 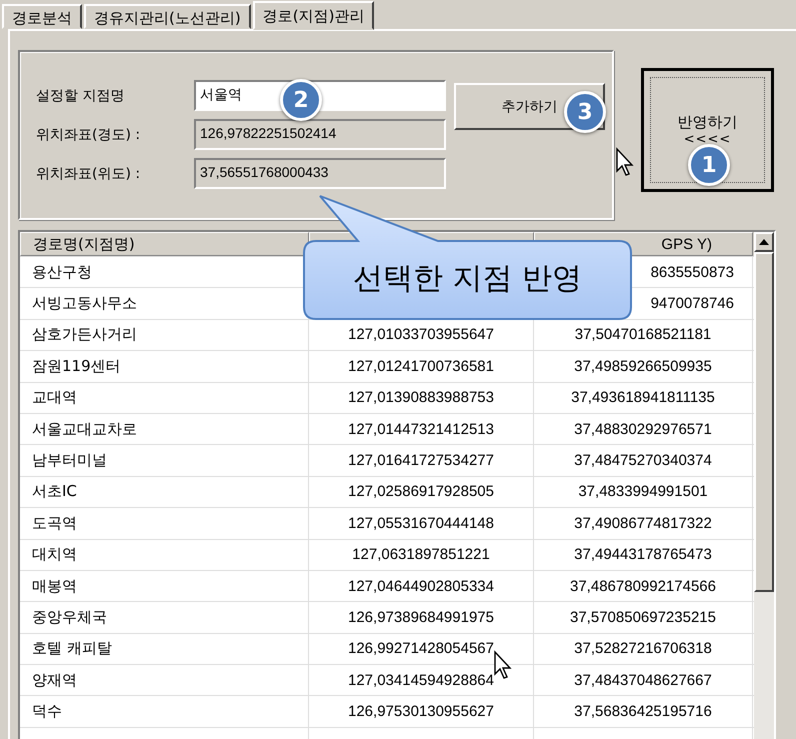 I want to click on table-cell: 37,48475270340374, so click(x=643, y=460).